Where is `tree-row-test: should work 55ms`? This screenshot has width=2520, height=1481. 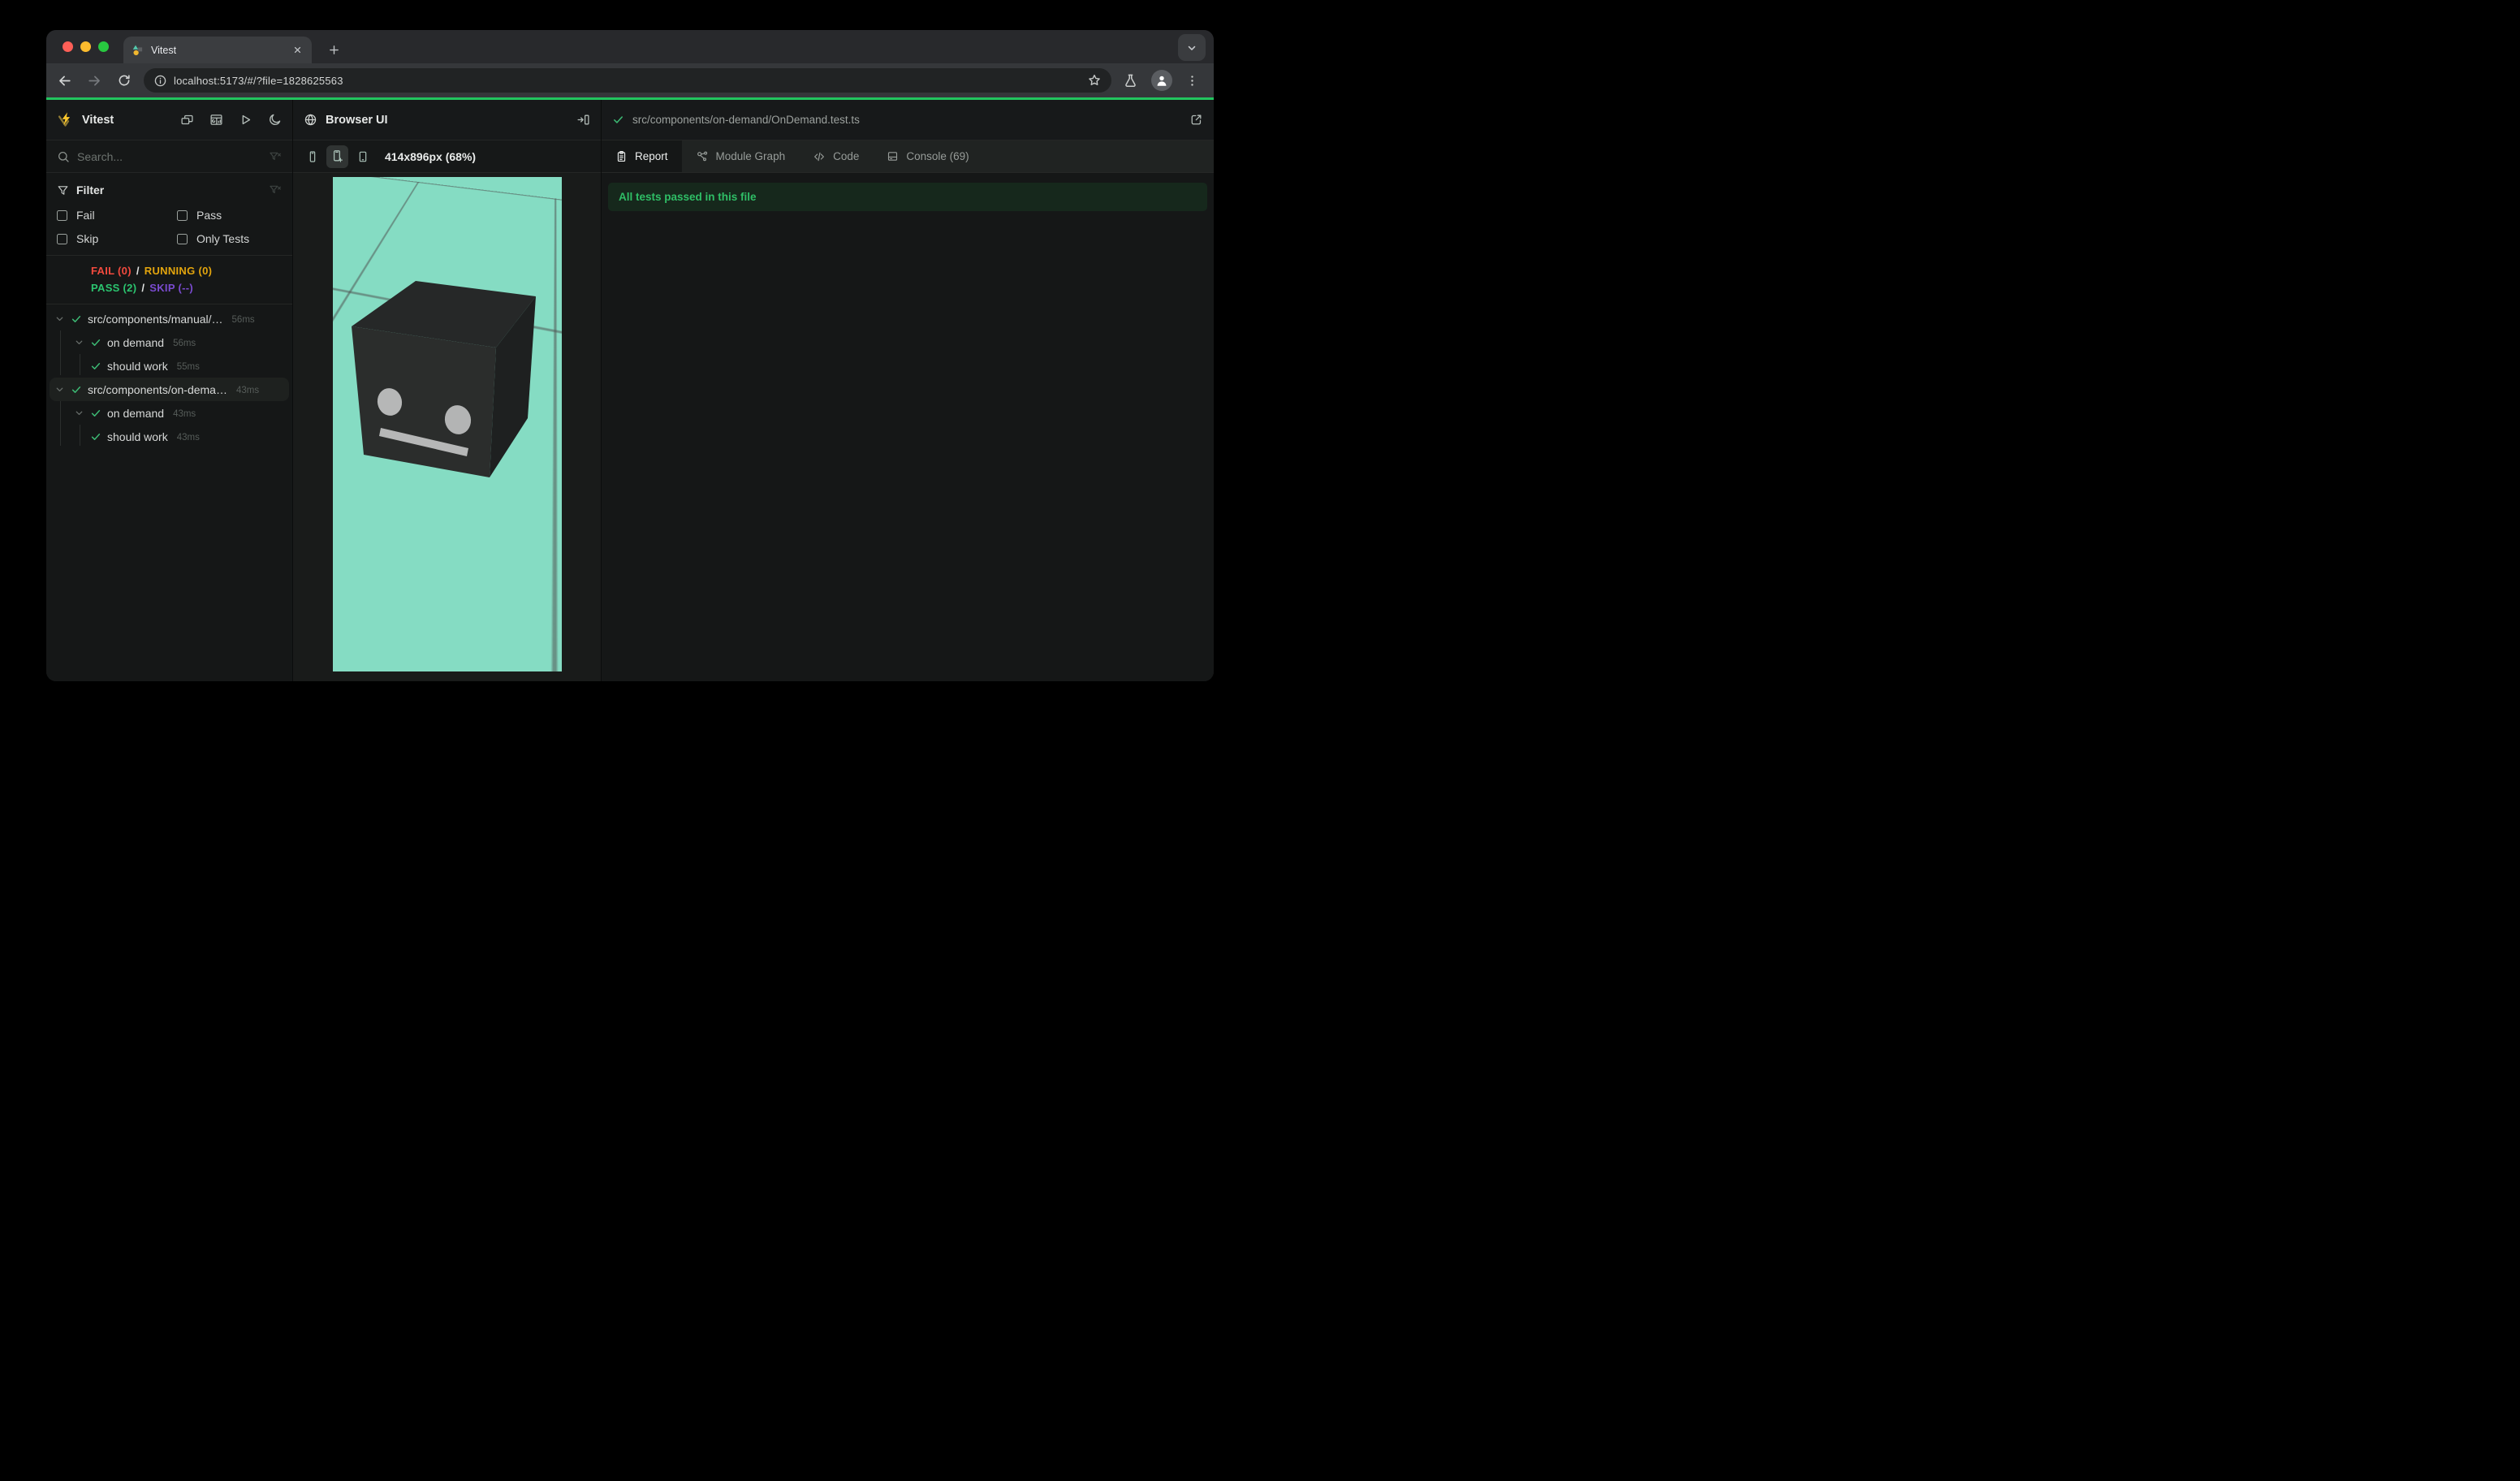 tree-row-test: should work 55ms is located at coordinates (169, 366).